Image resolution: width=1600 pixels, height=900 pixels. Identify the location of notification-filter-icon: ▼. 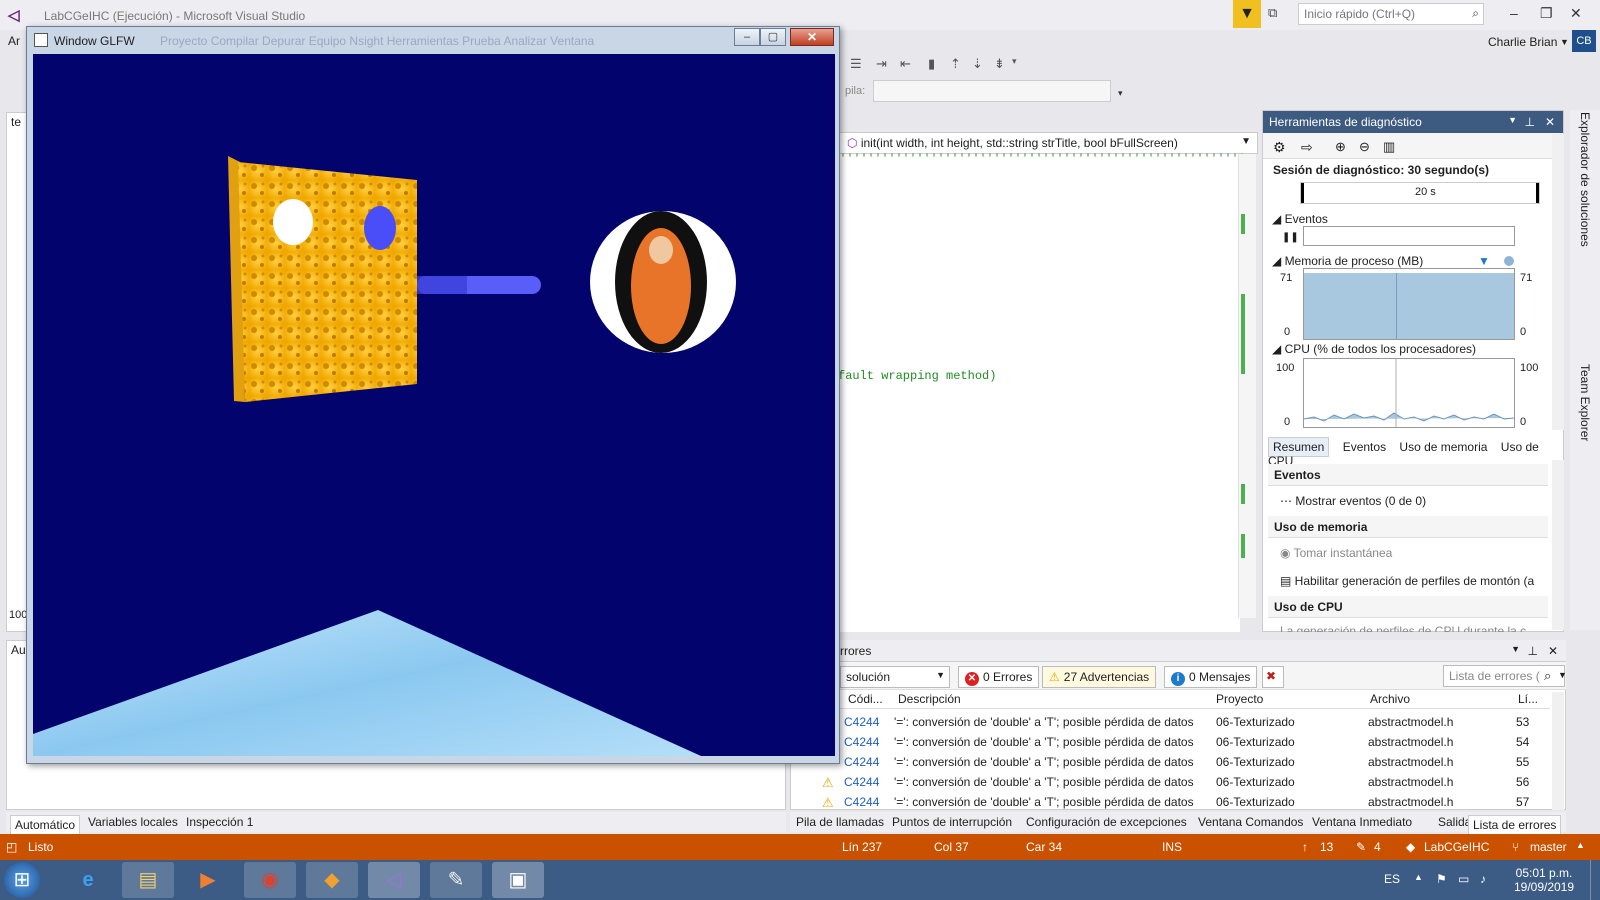
(1247, 14).